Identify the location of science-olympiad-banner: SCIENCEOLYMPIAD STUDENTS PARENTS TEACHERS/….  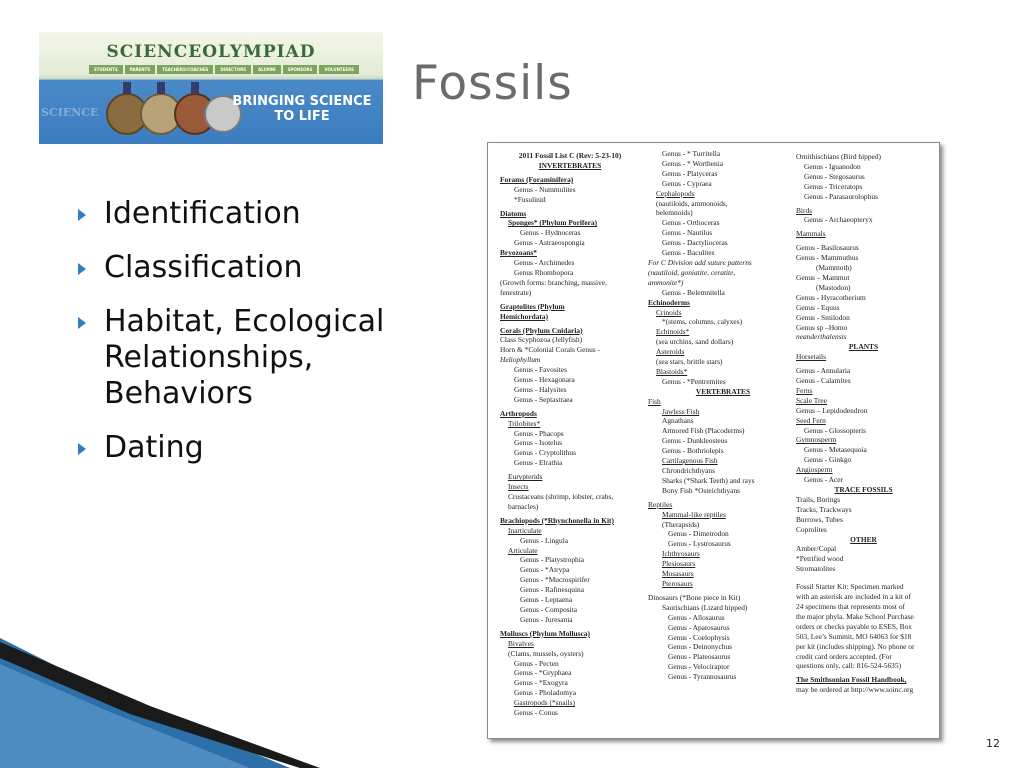
(211, 88).